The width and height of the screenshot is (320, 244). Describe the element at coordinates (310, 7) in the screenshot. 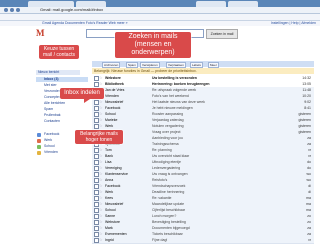

I see `window-controls` at that location.